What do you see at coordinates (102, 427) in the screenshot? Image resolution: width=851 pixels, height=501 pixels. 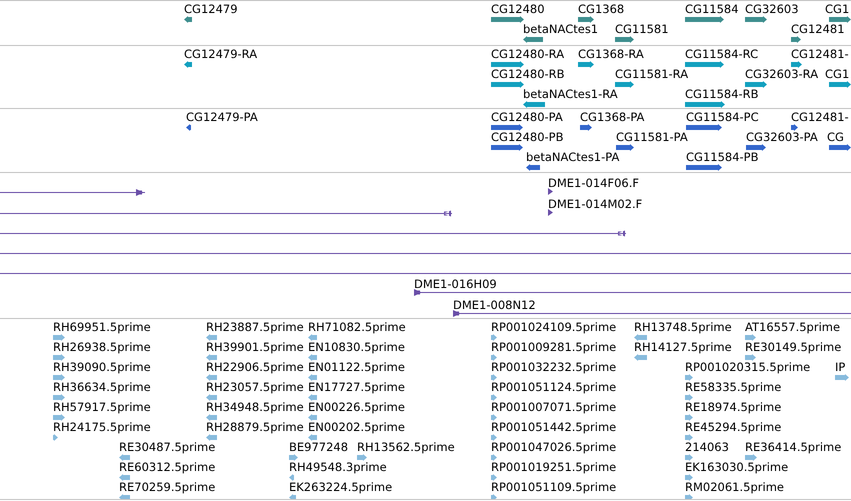 I see `feature-label: RH24175.5prime` at bounding box center [102, 427].